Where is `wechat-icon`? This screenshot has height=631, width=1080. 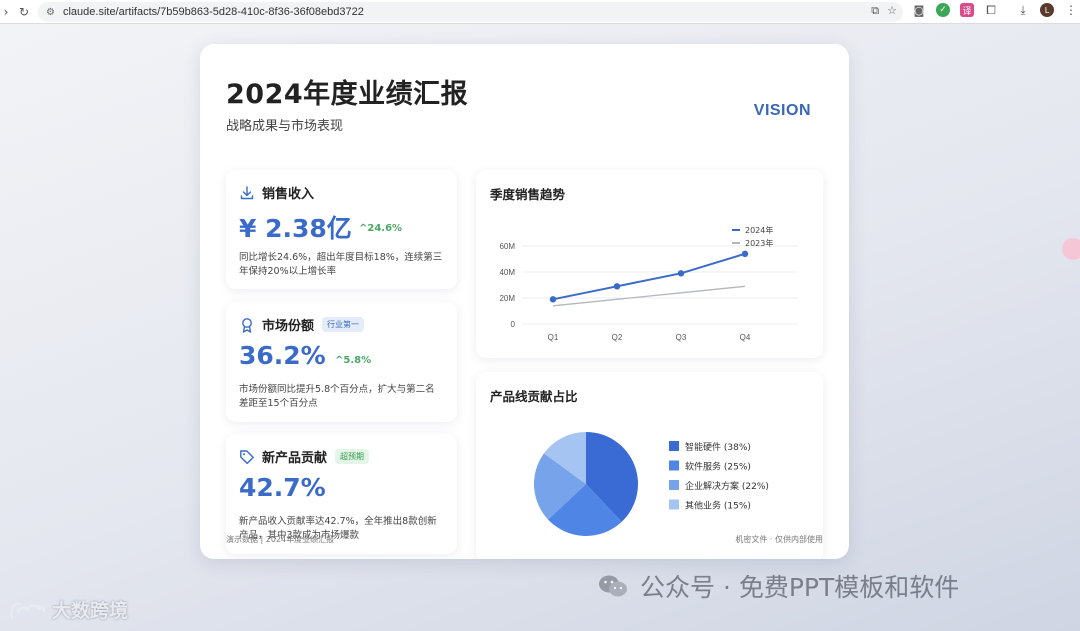
wechat-icon is located at coordinates (613, 586).